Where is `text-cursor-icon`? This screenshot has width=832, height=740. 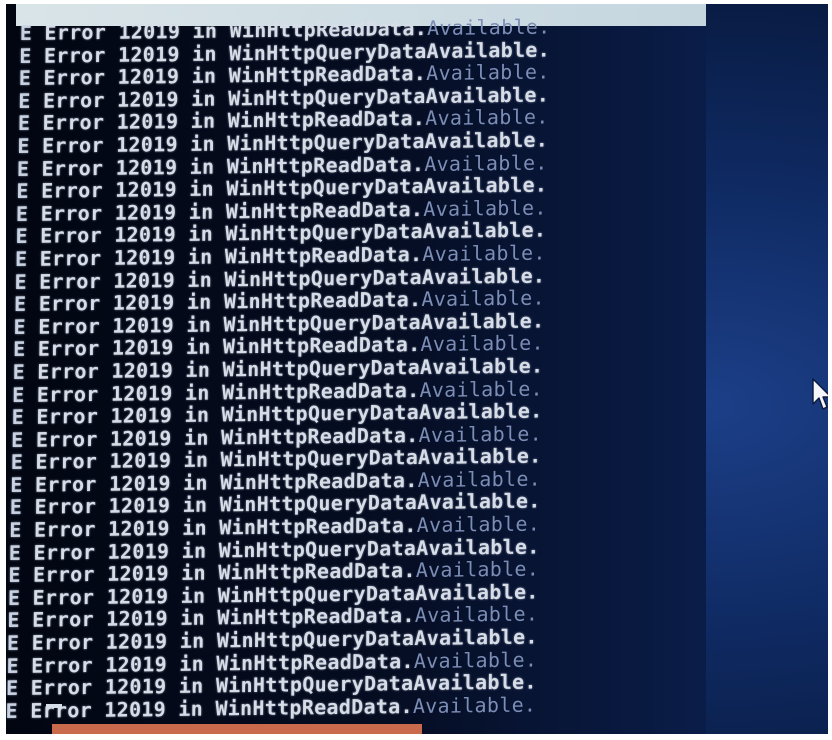 text-cursor-icon is located at coordinates (54, 706).